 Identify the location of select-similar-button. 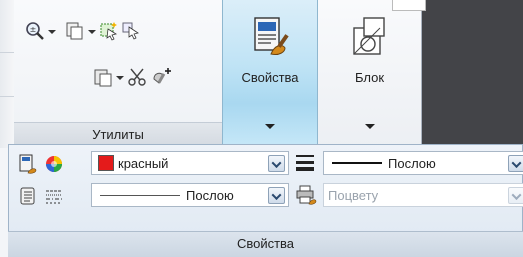
(131, 31).